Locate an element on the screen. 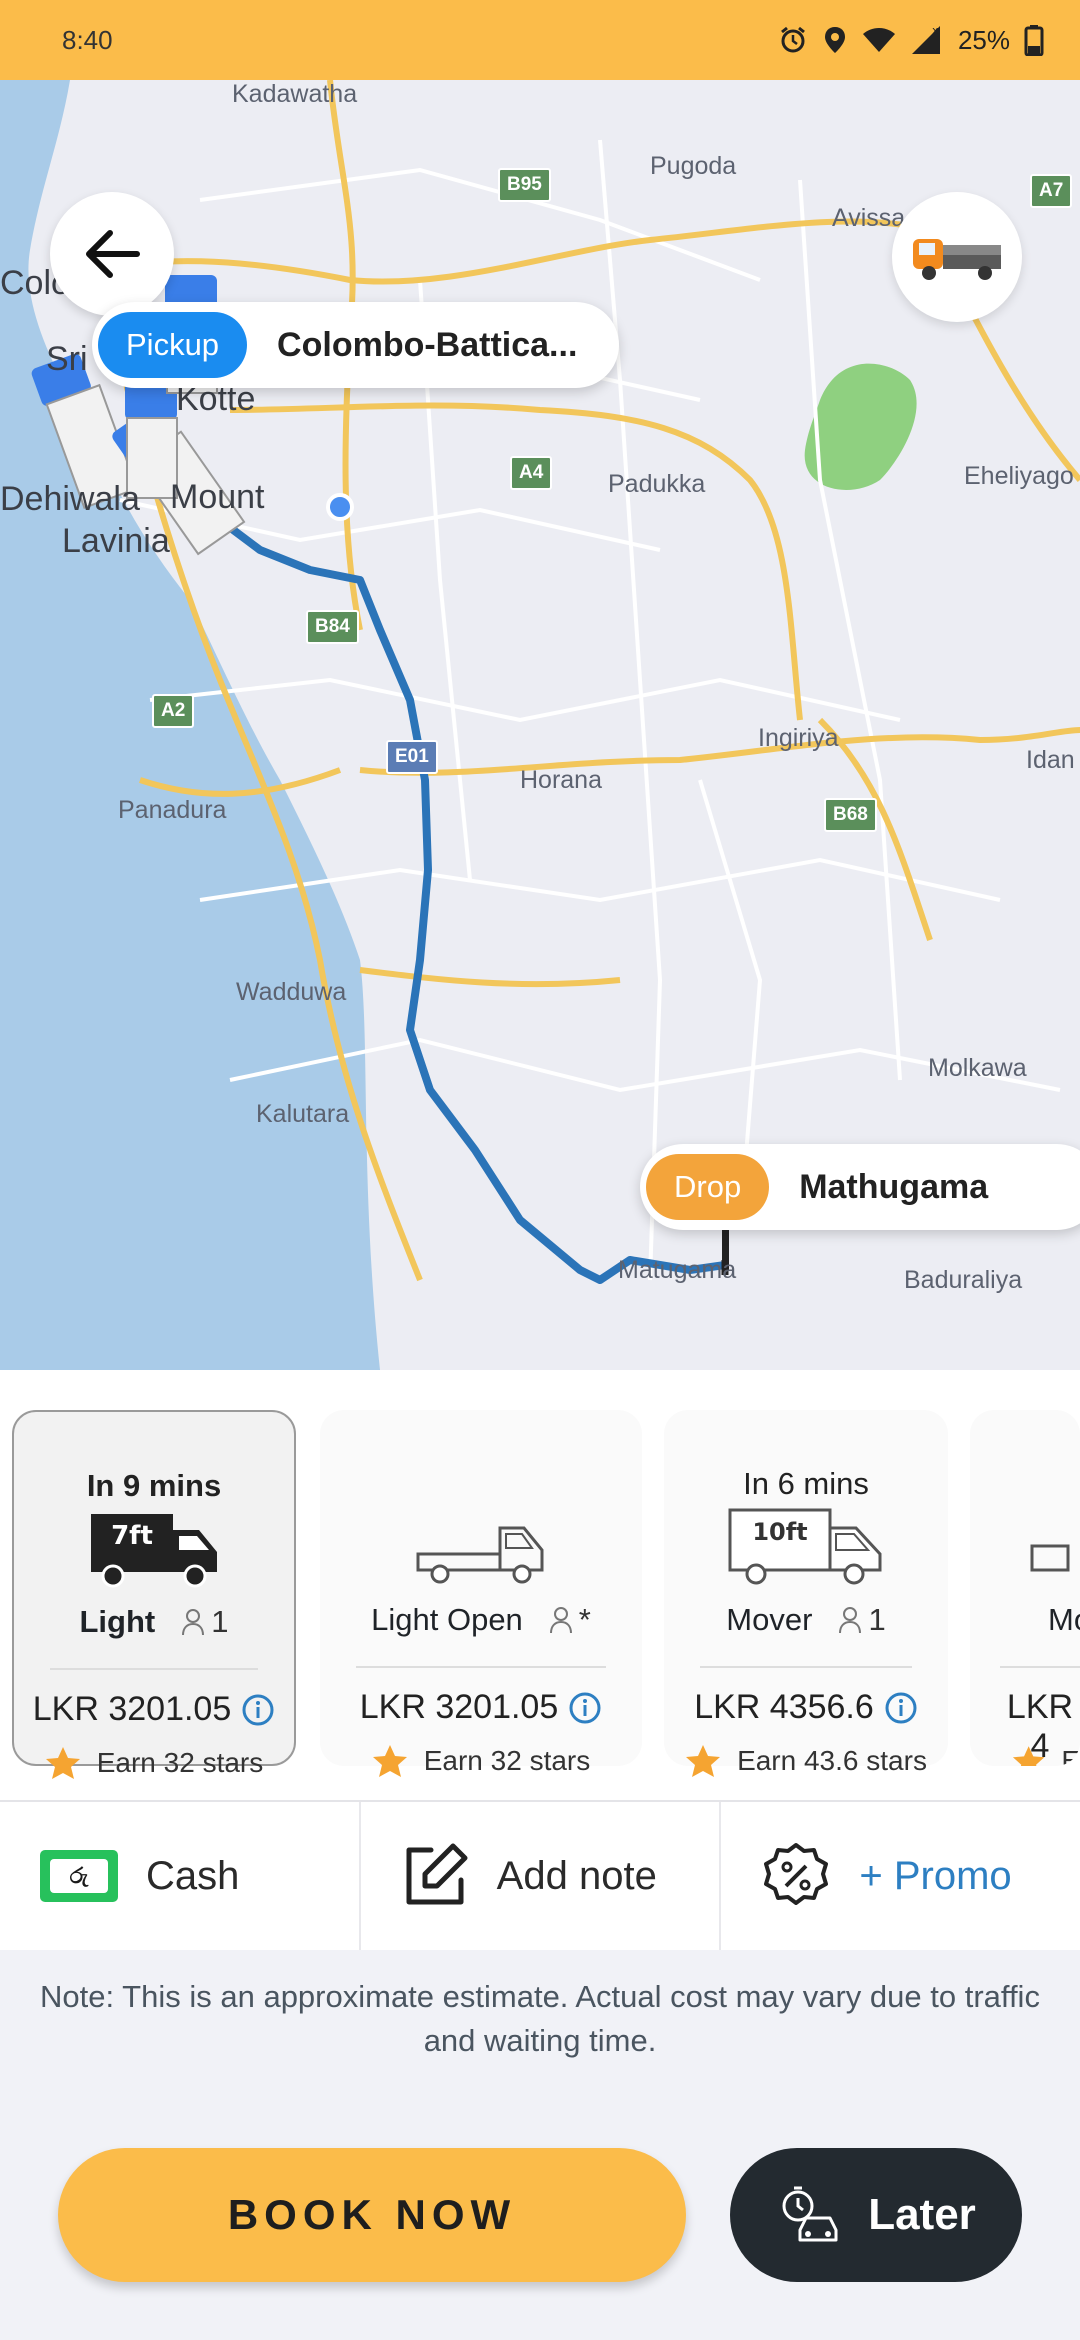 Image resolution: width=1080 pixels, height=2340 pixels. box-truck-icon: 10ft is located at coordinates (805, 1546).